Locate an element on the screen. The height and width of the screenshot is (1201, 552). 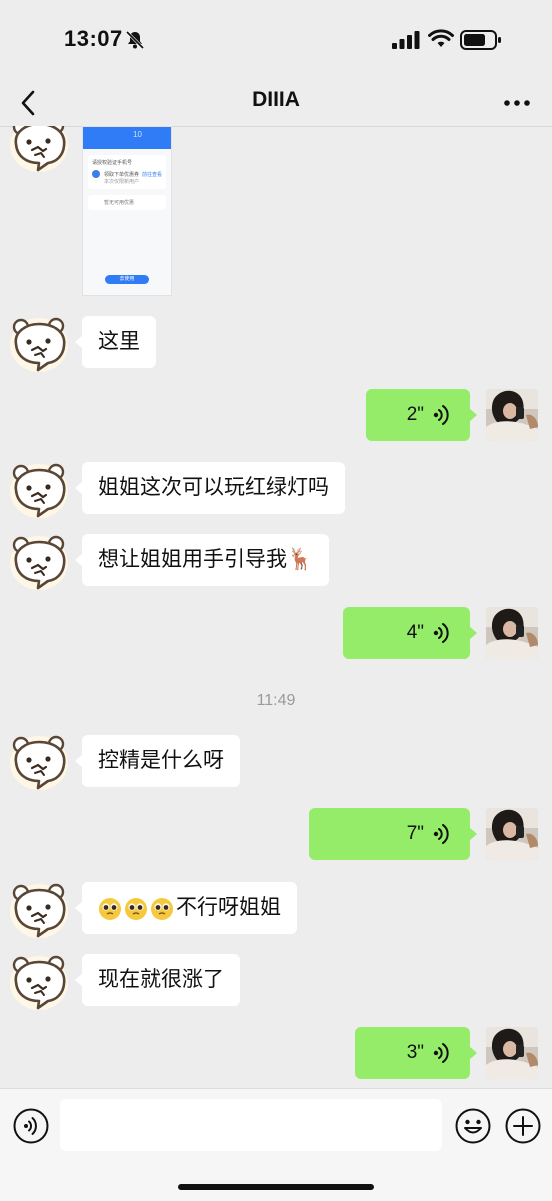
voice-message: 4" is located at coordinates (410, 633).